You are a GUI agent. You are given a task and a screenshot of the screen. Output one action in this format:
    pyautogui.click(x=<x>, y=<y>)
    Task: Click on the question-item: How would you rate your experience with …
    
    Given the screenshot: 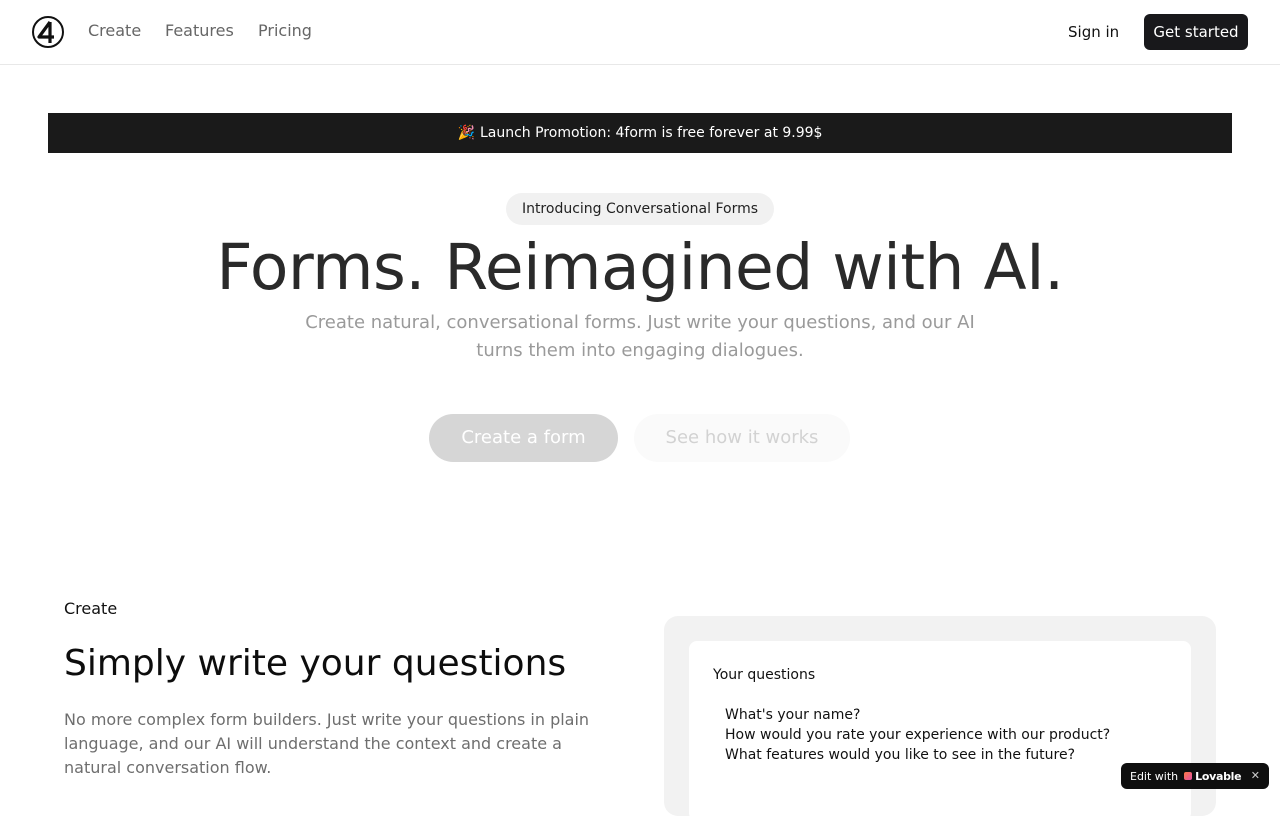 What is the action you would take?
    pyautogui.click(x=918, y=735)
    